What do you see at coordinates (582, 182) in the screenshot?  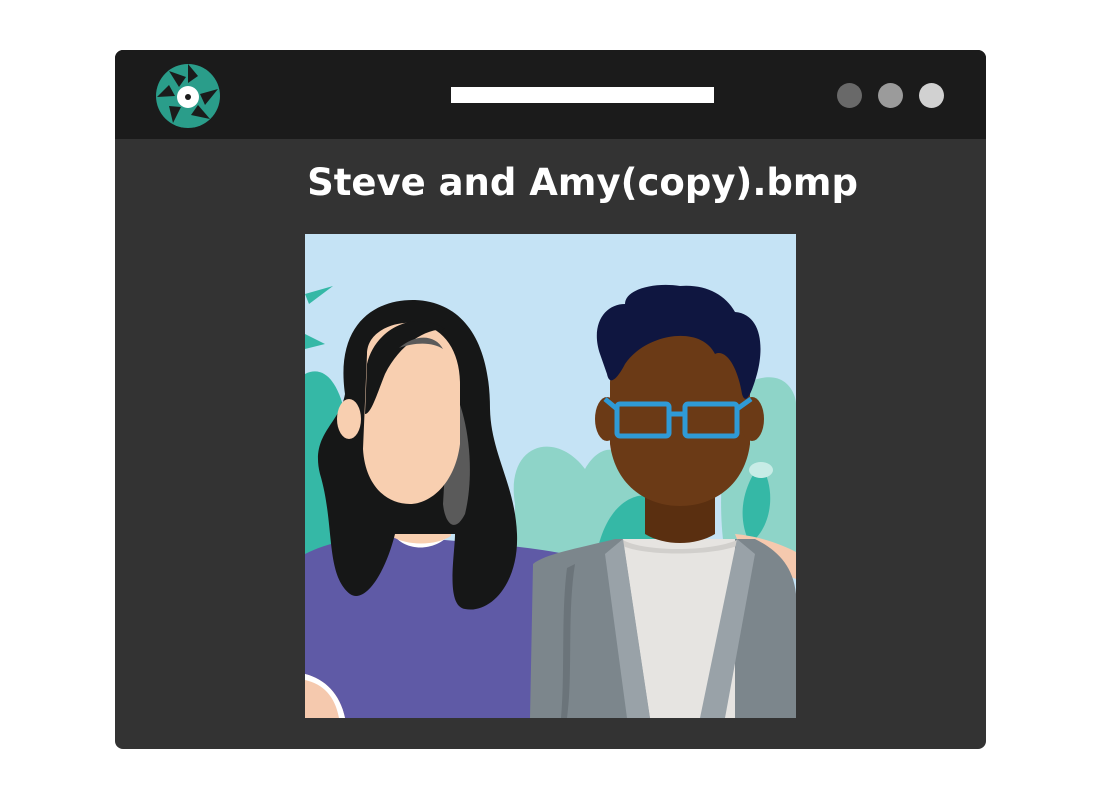 I see `file-name-title: Steve and Amy(copy).bmp` at bounding box center [582, 182].